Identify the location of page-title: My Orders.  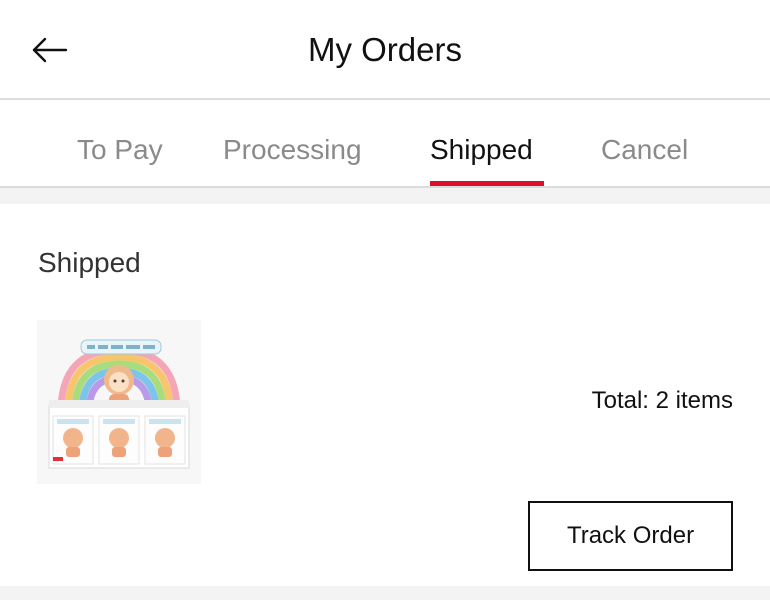
(384, 49).